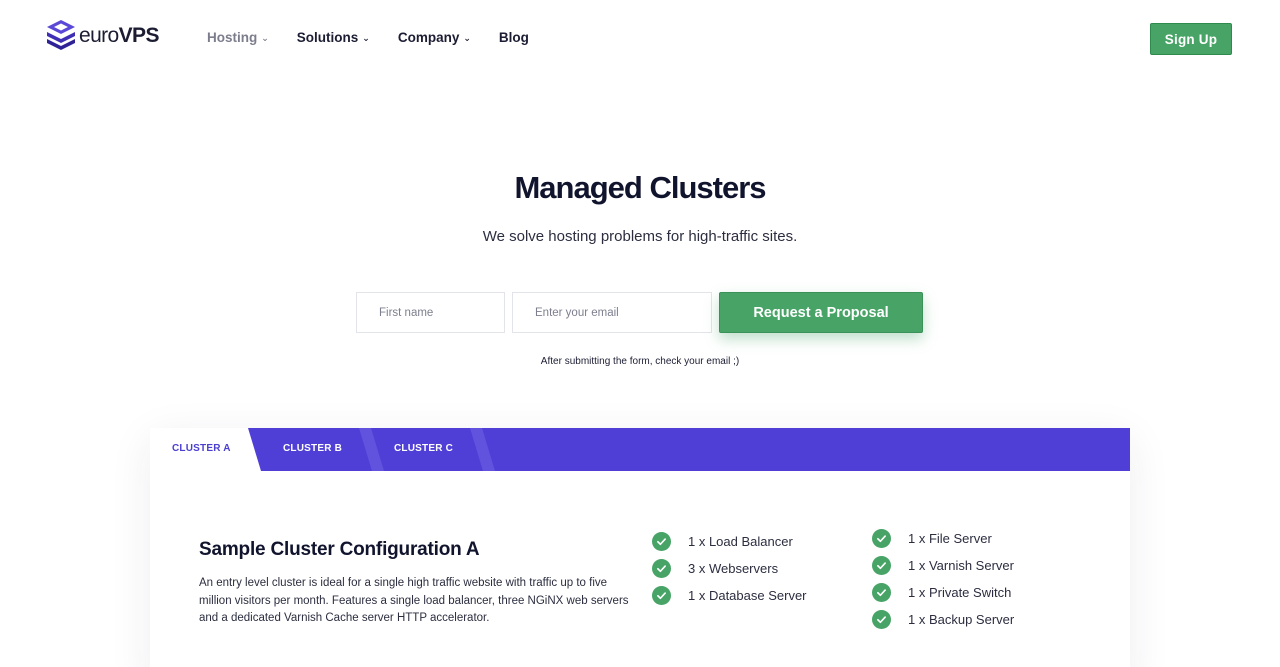 This screenshot has height=667, width=1280. I want to click on nav-label: Solutions, so click(327, 37).